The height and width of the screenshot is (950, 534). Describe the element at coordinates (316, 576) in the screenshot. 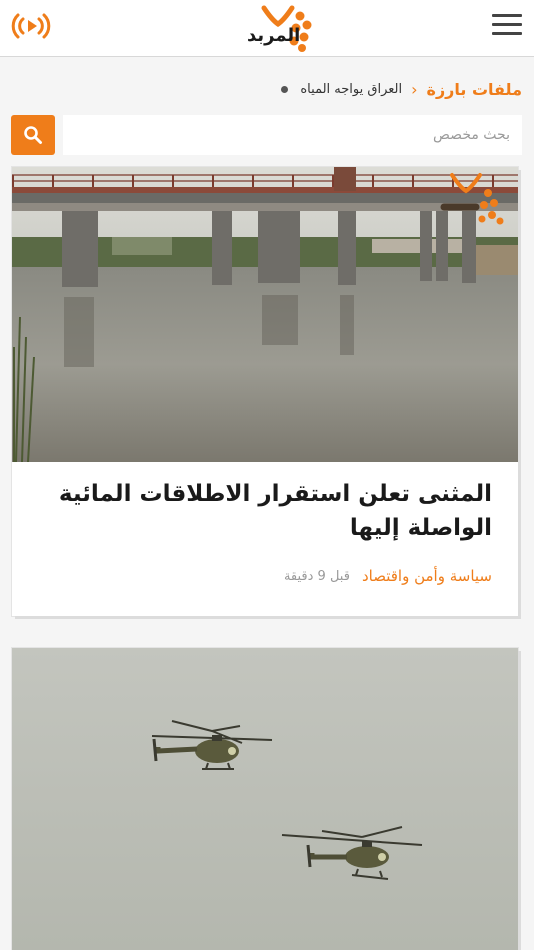

I see `article-time: قبل 9 دقيقة` at that location.